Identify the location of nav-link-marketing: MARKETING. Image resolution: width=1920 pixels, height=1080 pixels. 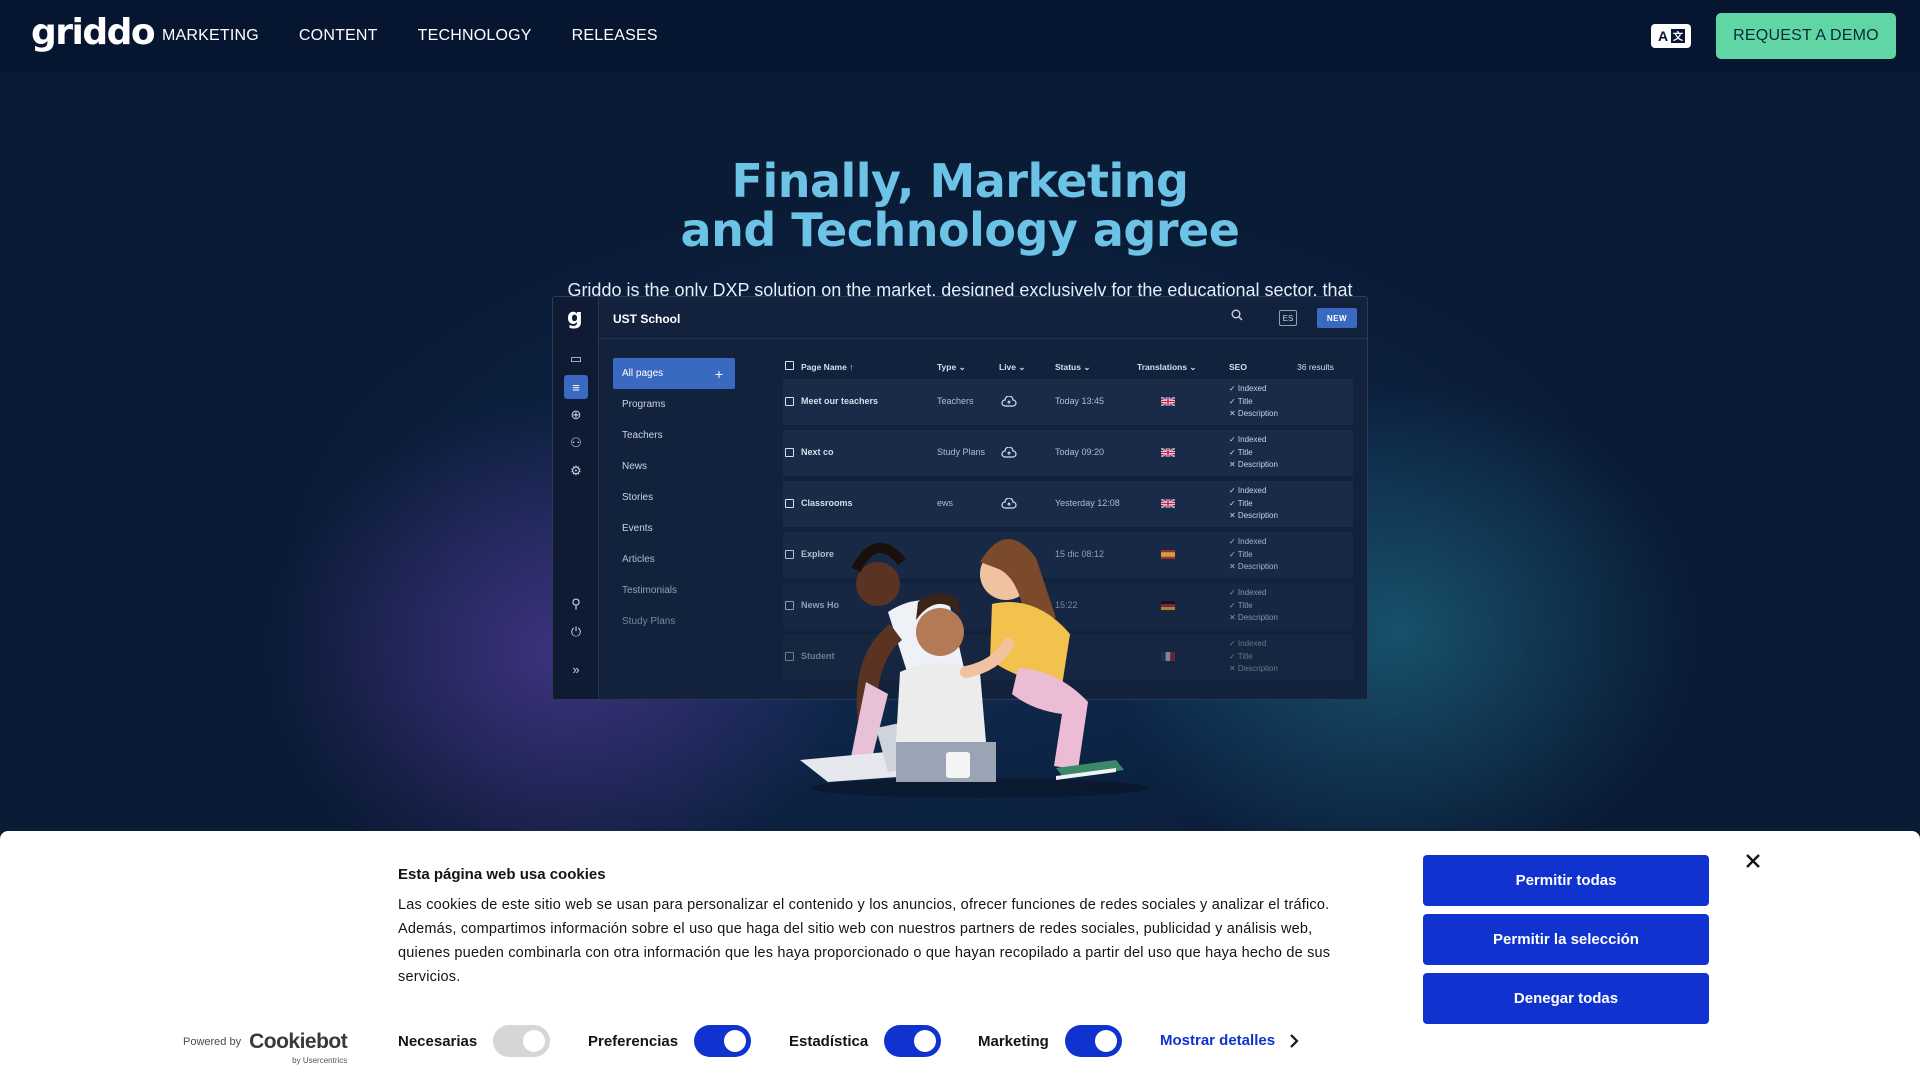
(210, 36).